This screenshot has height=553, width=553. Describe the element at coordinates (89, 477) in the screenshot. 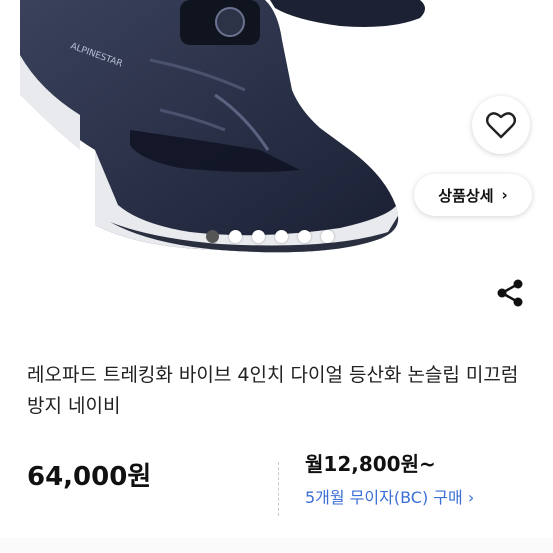

I see `product-price: 64,000원` at that location.